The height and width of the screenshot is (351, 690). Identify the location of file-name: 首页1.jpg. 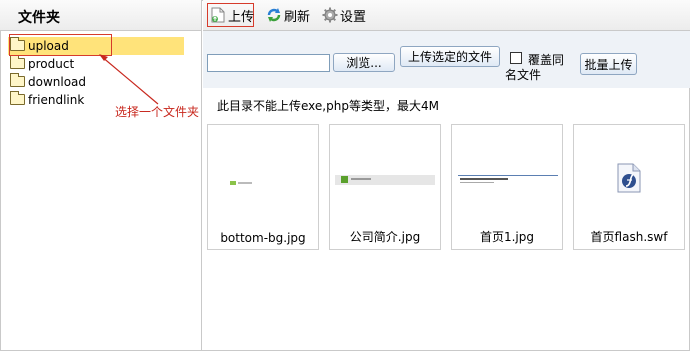
(507, 237).